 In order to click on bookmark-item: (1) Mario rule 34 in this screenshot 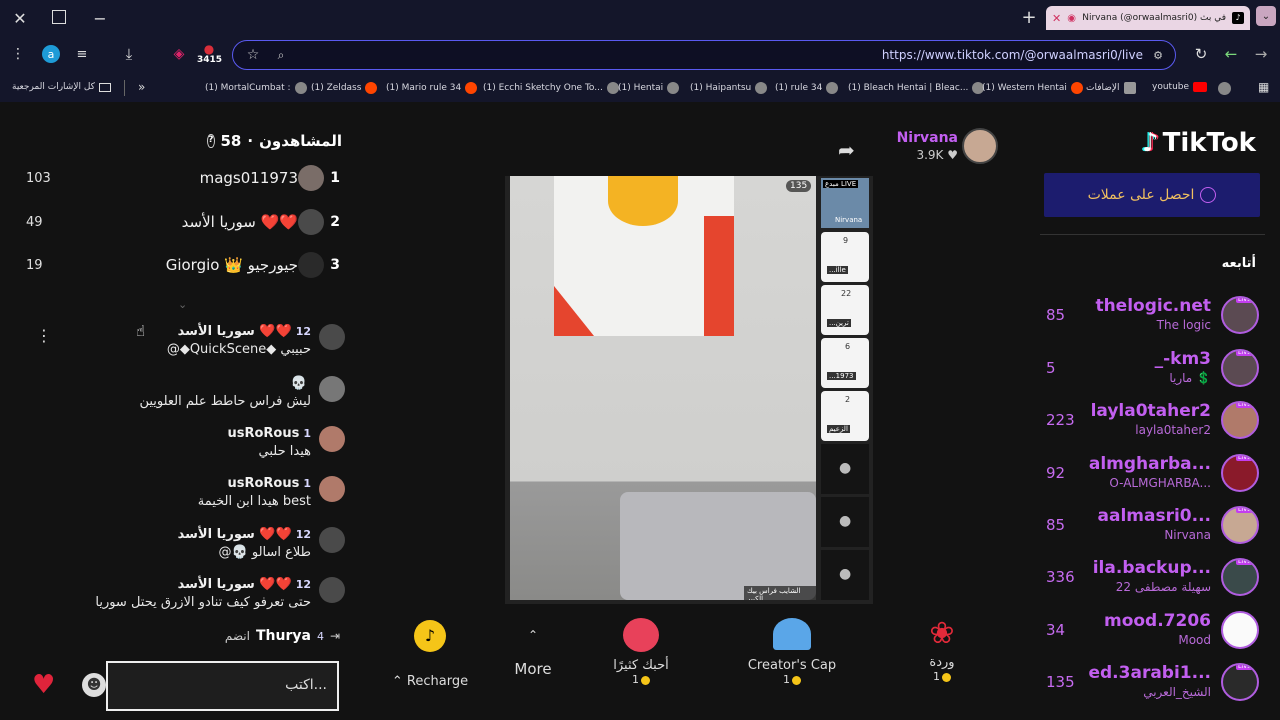, I will do `click(432, 88)`.